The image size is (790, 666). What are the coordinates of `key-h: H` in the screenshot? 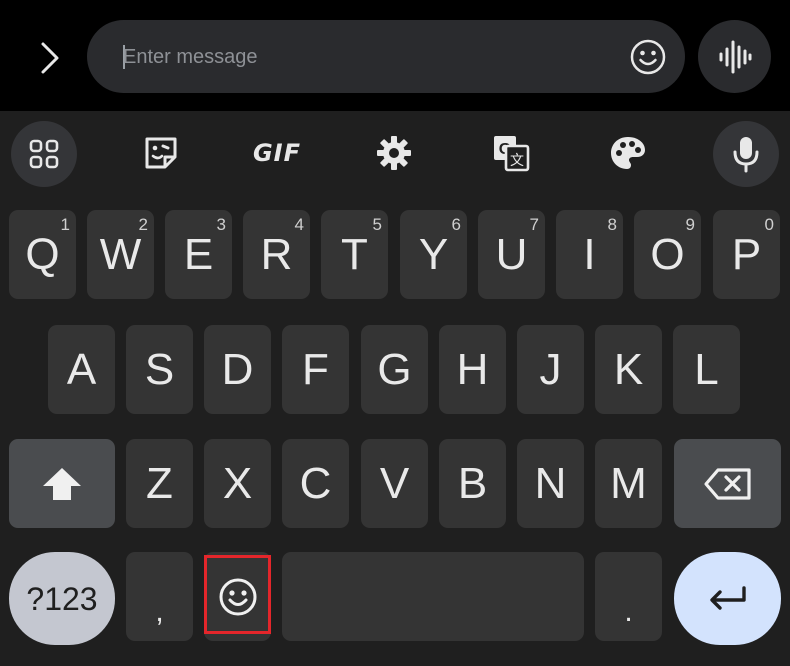 It's located at (472, 369).